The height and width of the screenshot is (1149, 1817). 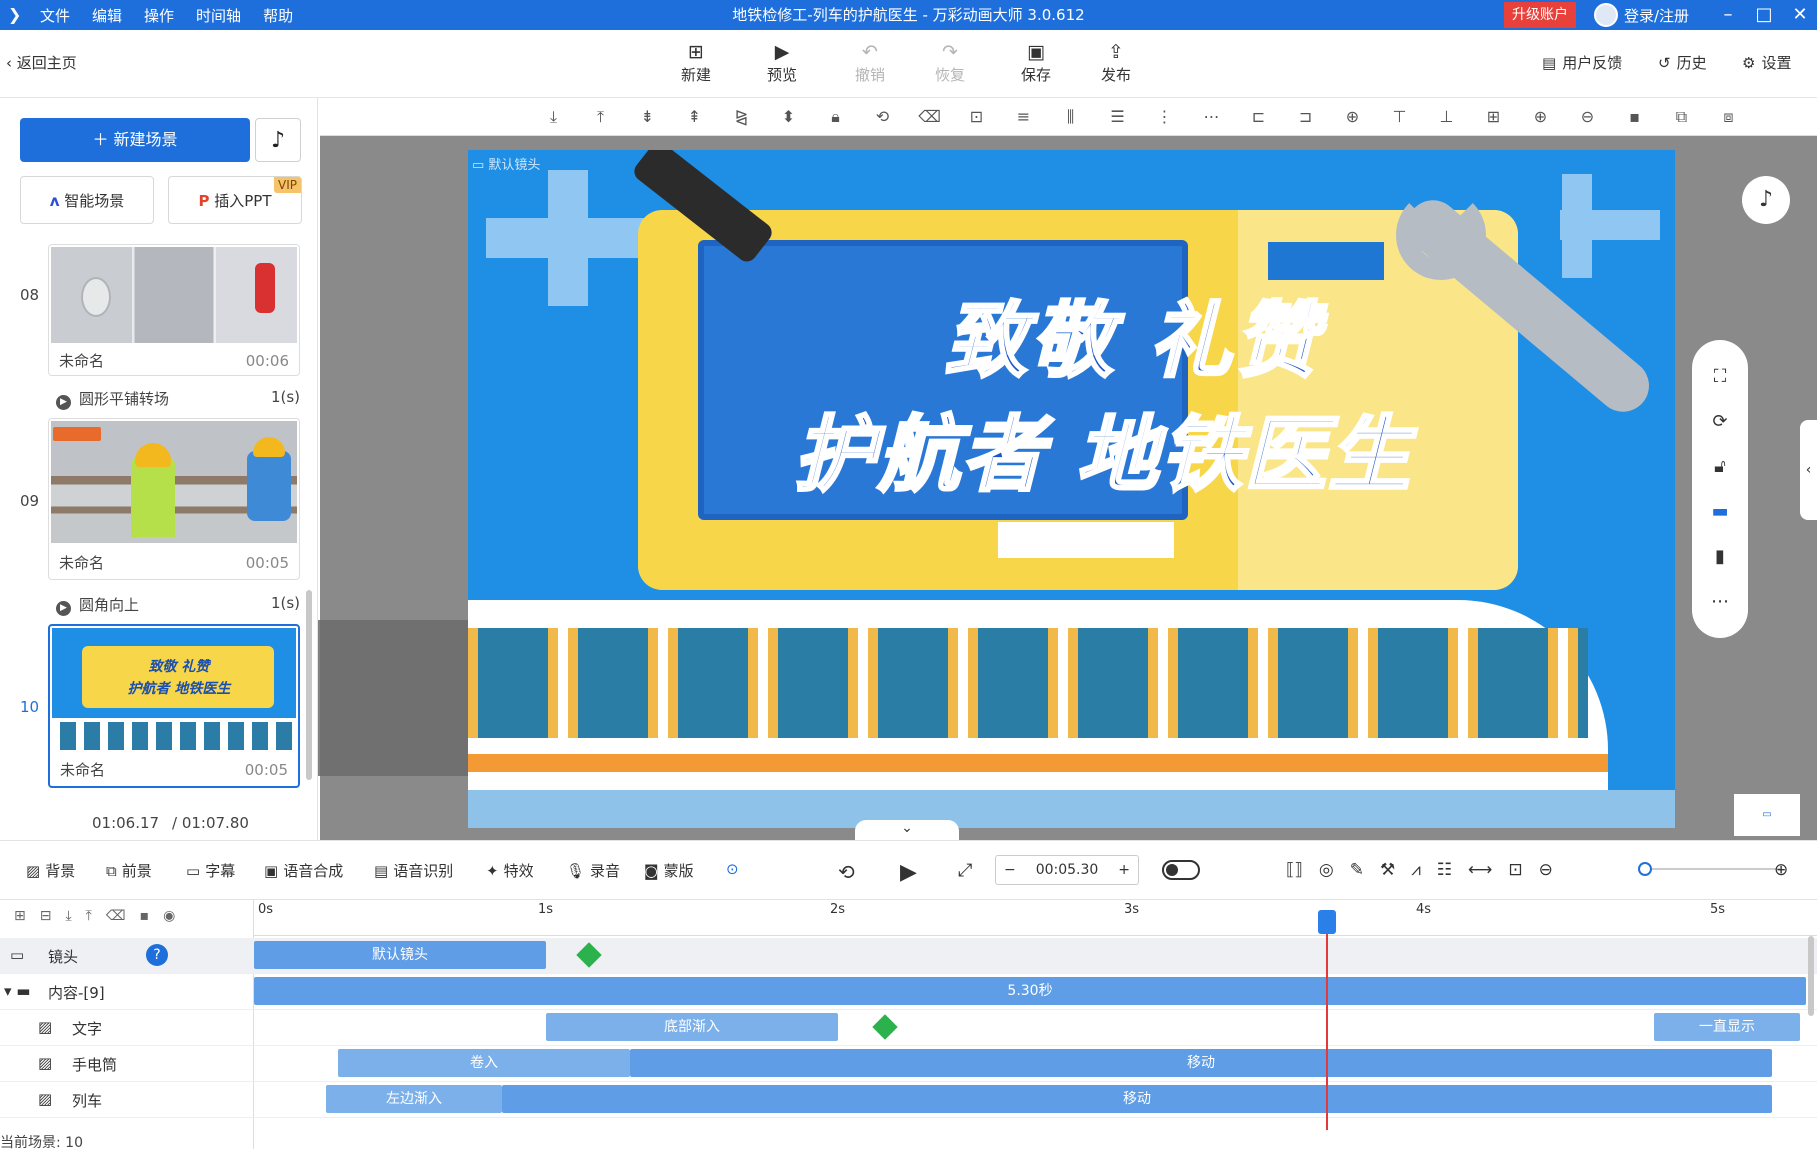 I want to click on align-bottom-icon: ⤓, so click(x=553, y=117).